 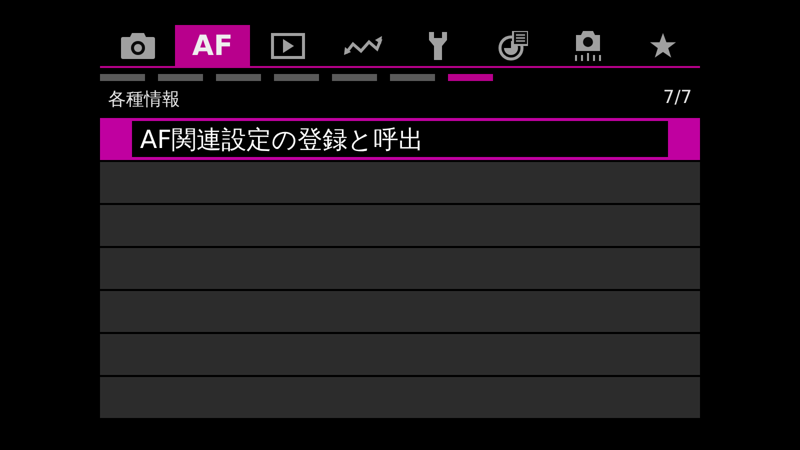 I want to click on star-icon, so click(x=662, y=46).